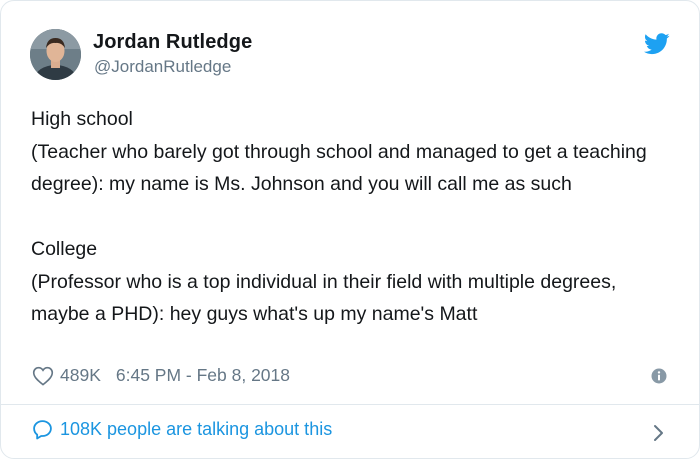 This screenshot has width=700, height=459. Describe the element at coordinates (82, 119) in the screenshot. I see `tweet-line: High school` at that location.